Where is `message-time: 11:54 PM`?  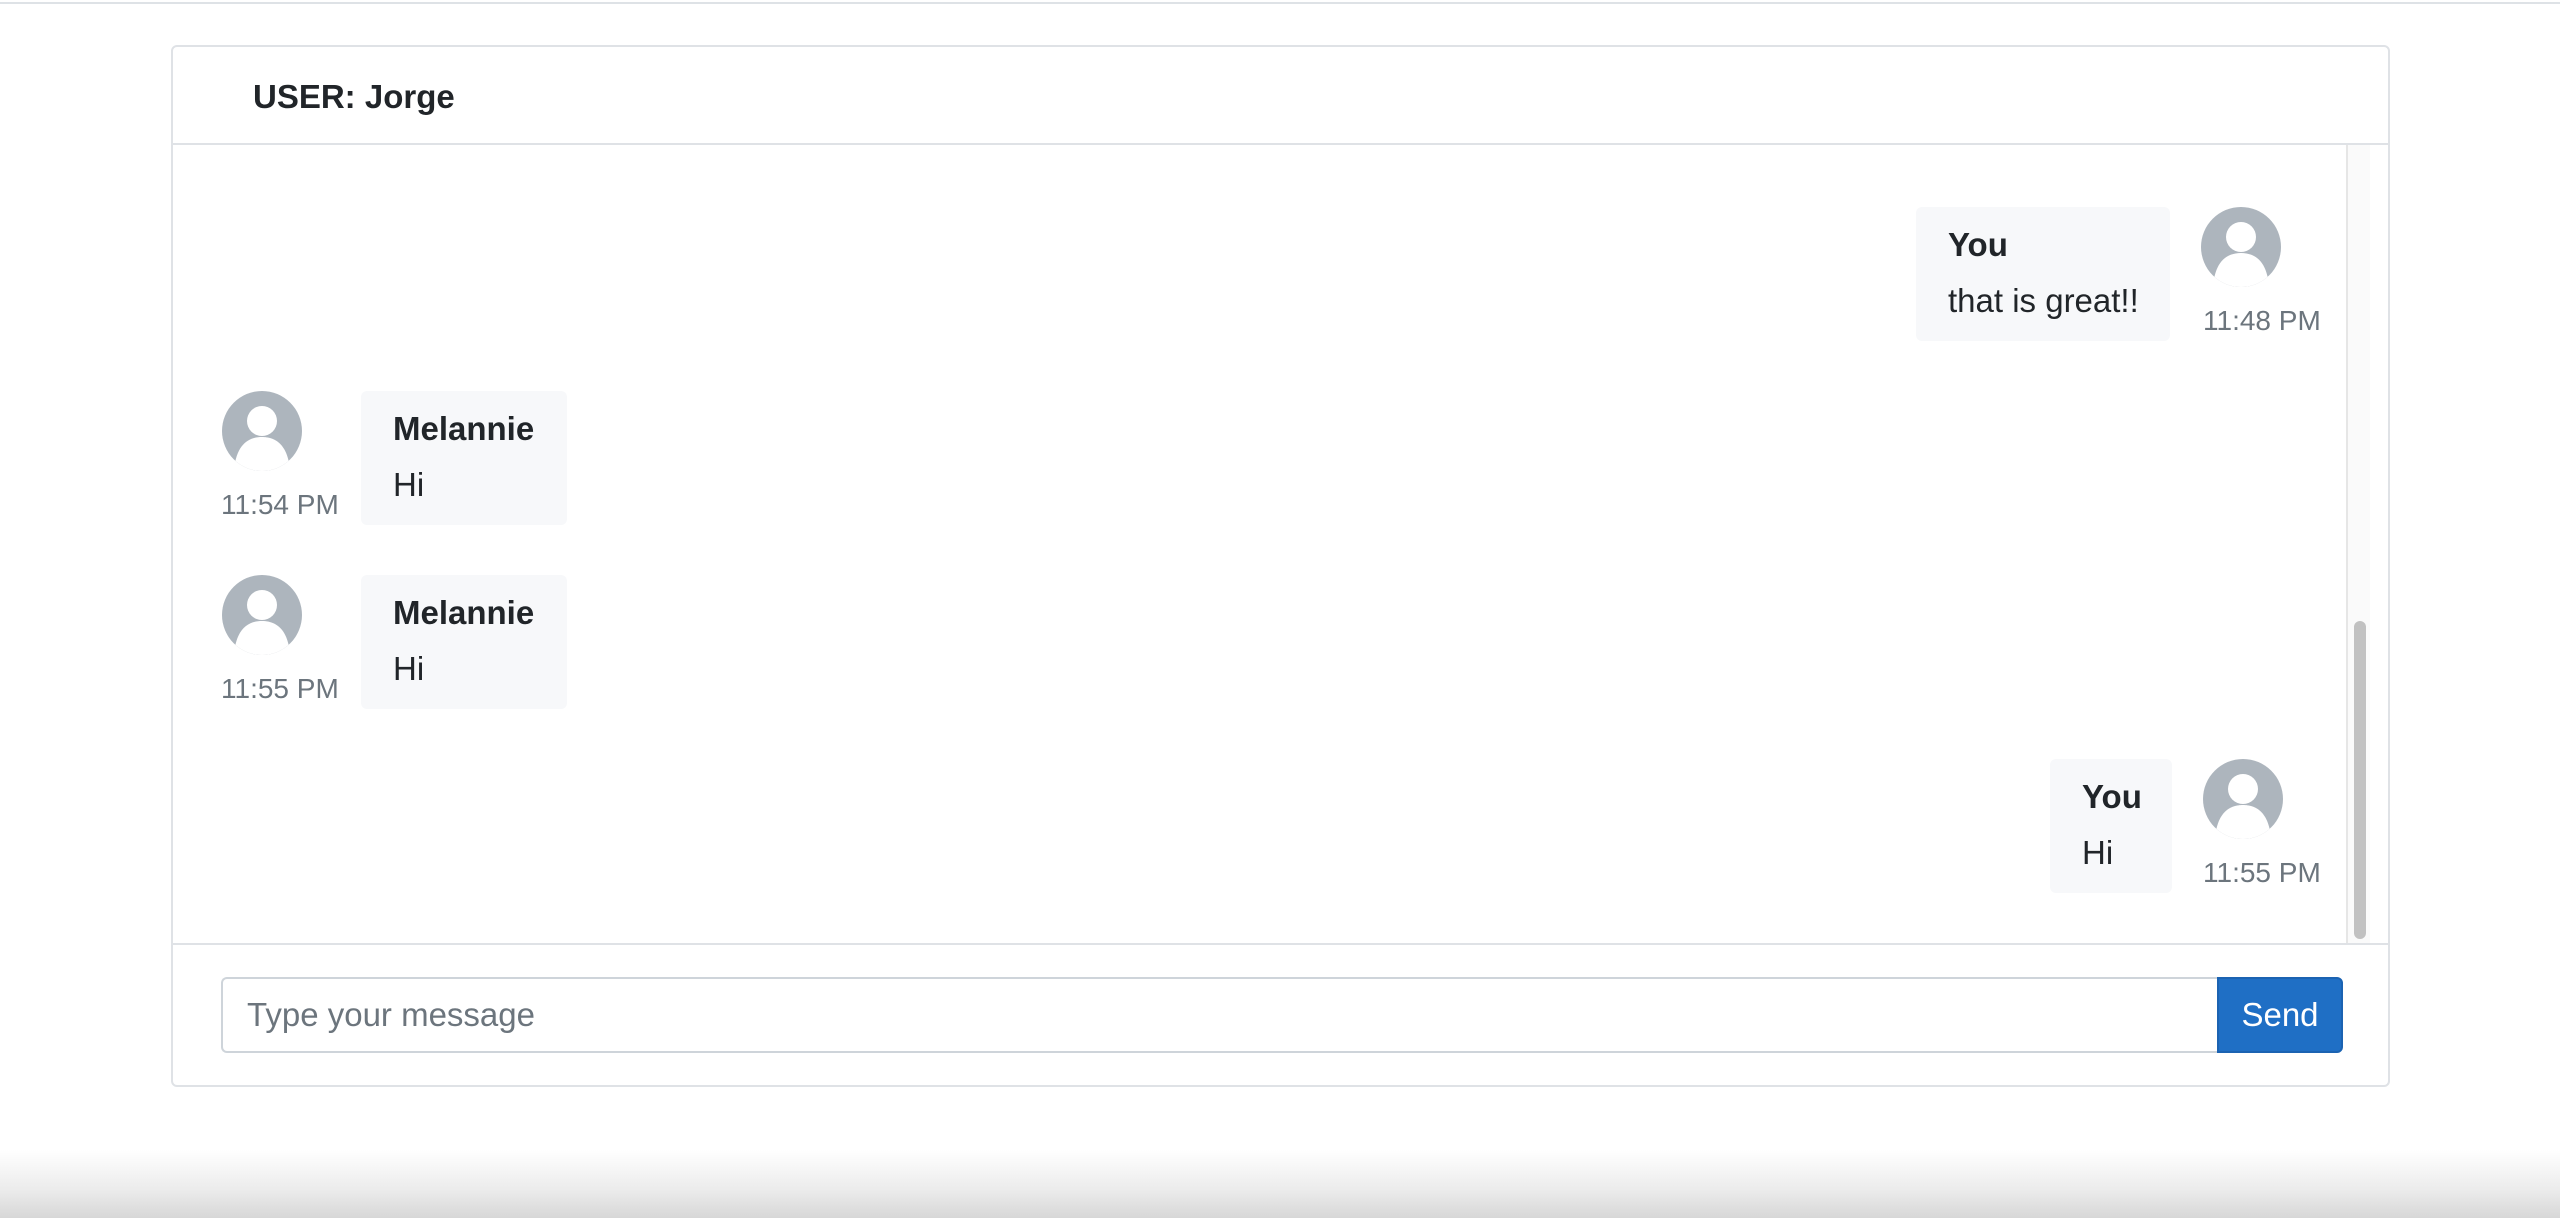
message-time: 11:54 PM is located at coordinates (280, 504).